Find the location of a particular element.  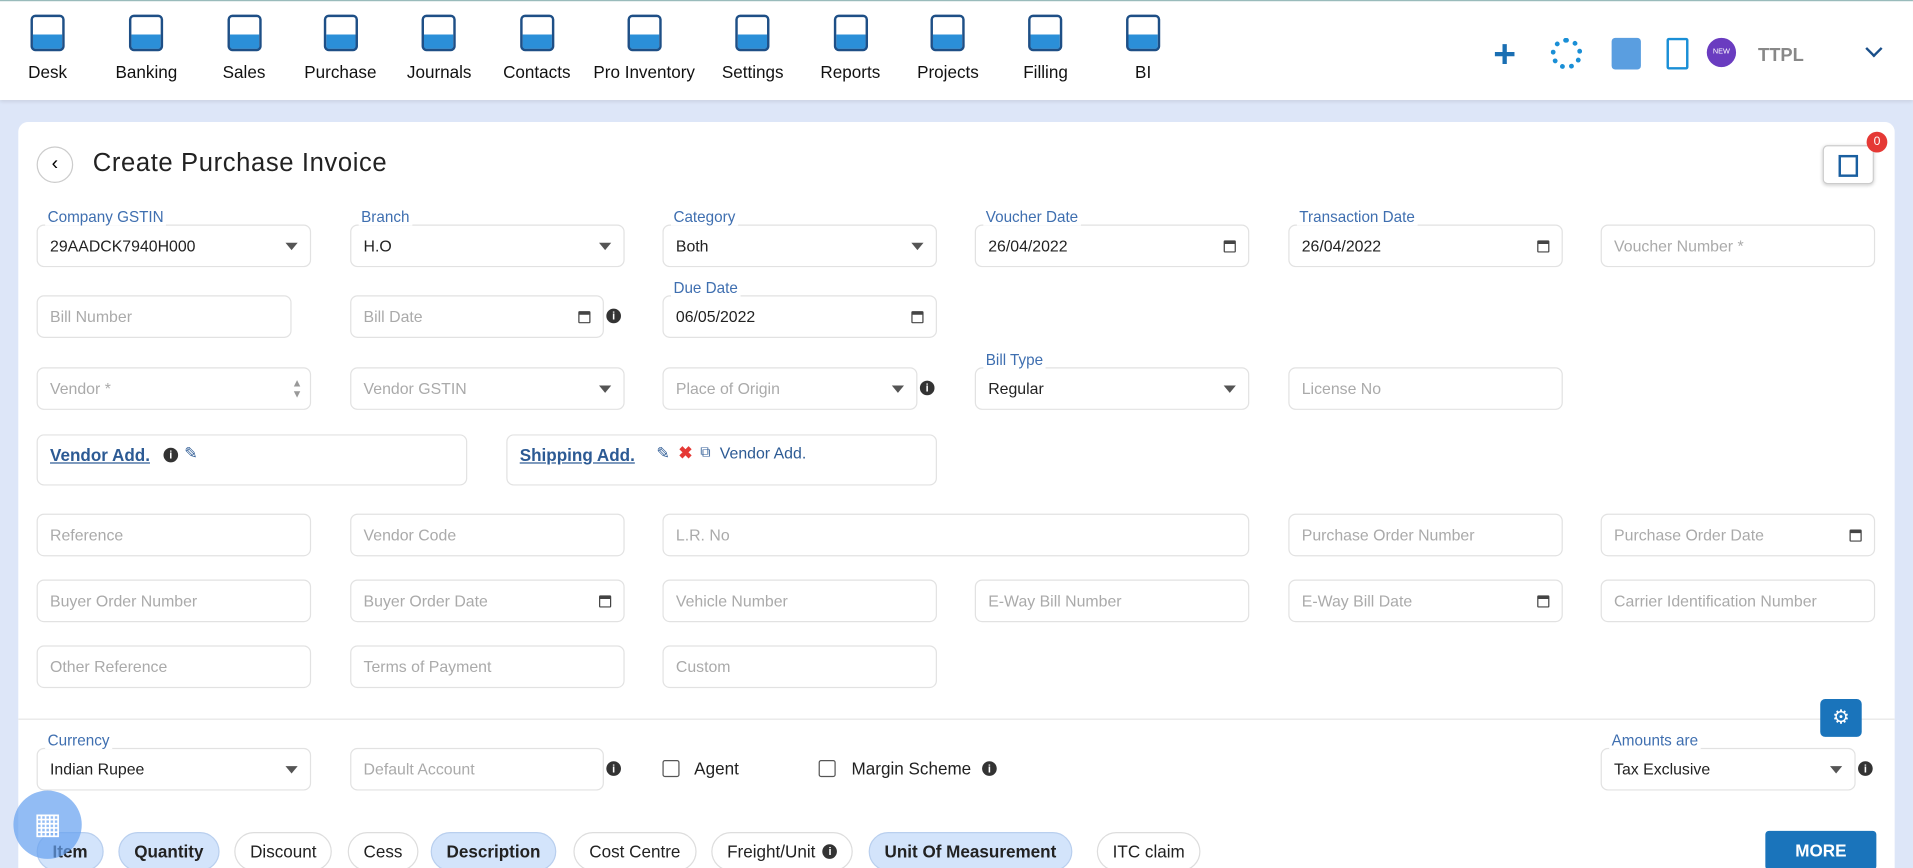

settings-icon is located at coordinates (752, 33).